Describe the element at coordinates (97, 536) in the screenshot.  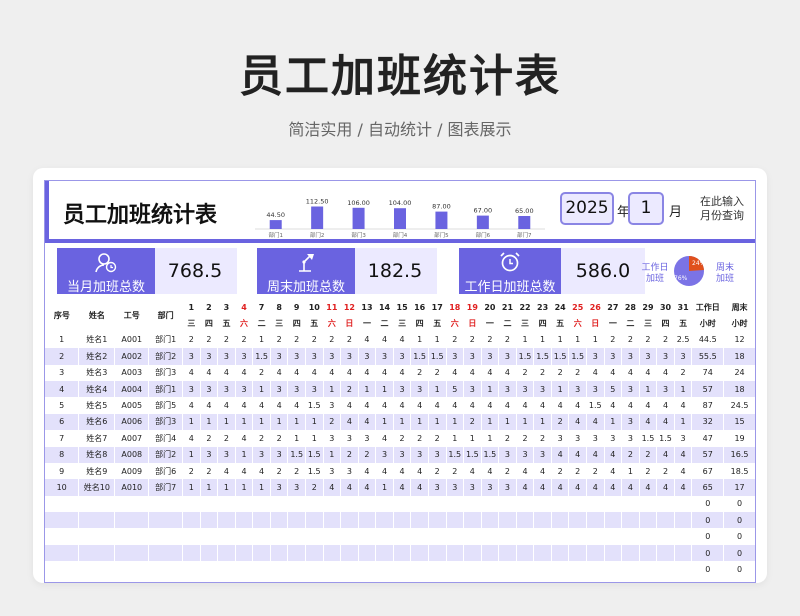
I see `cell-name` at that location.